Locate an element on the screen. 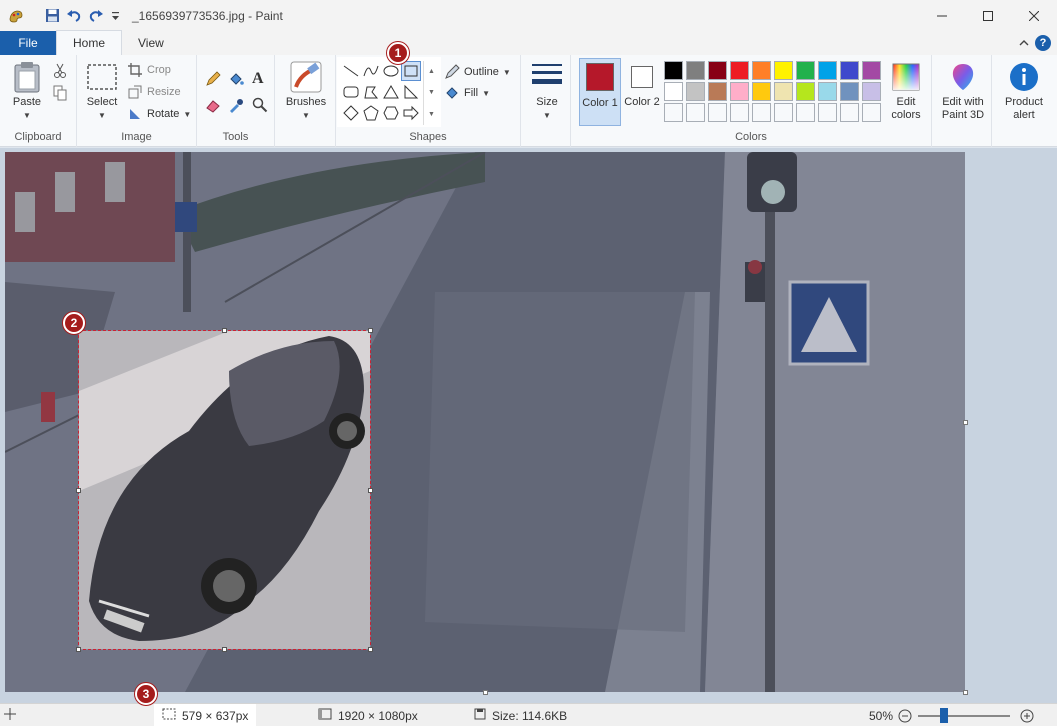 The height and width of the screenshot is (726, 1057). redo-icon is located at coordinates (96, 16).